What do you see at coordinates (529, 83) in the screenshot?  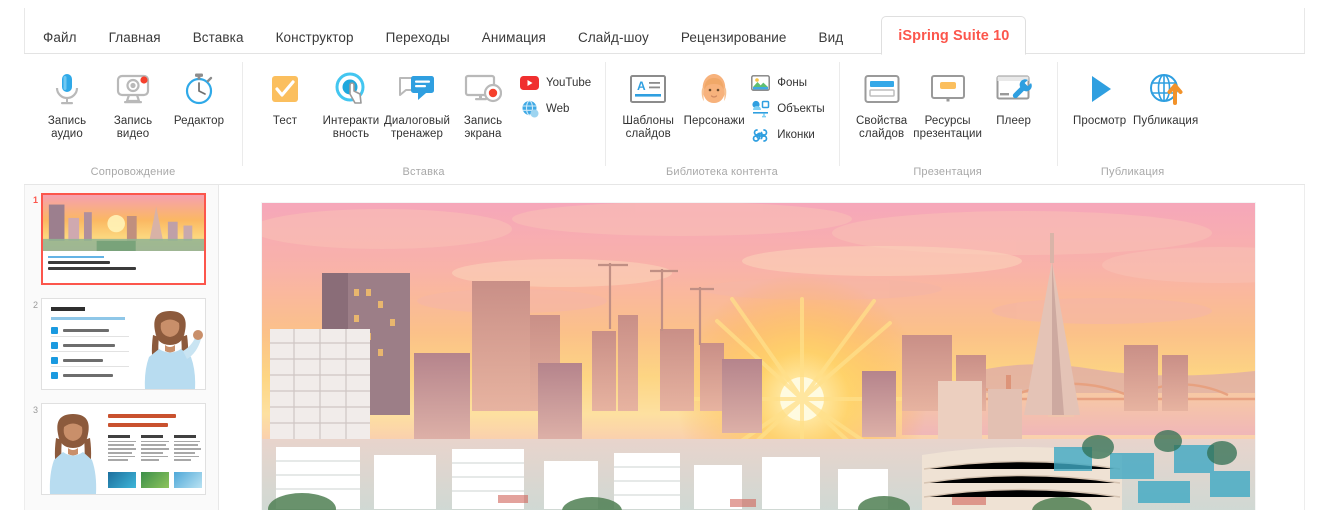 I see `youtube-icon` at bounding box center [529, 83].